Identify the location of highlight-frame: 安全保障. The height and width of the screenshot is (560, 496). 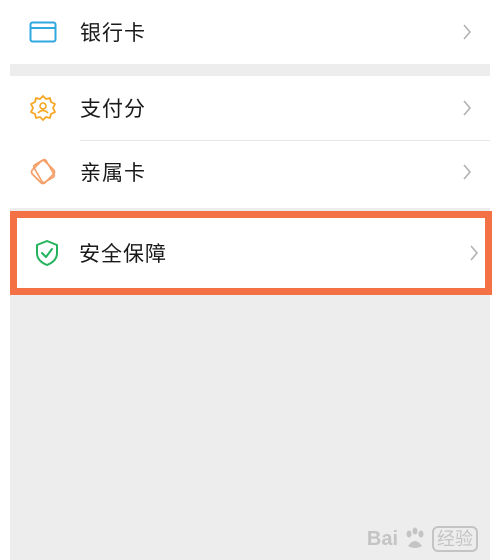
(251, 253).